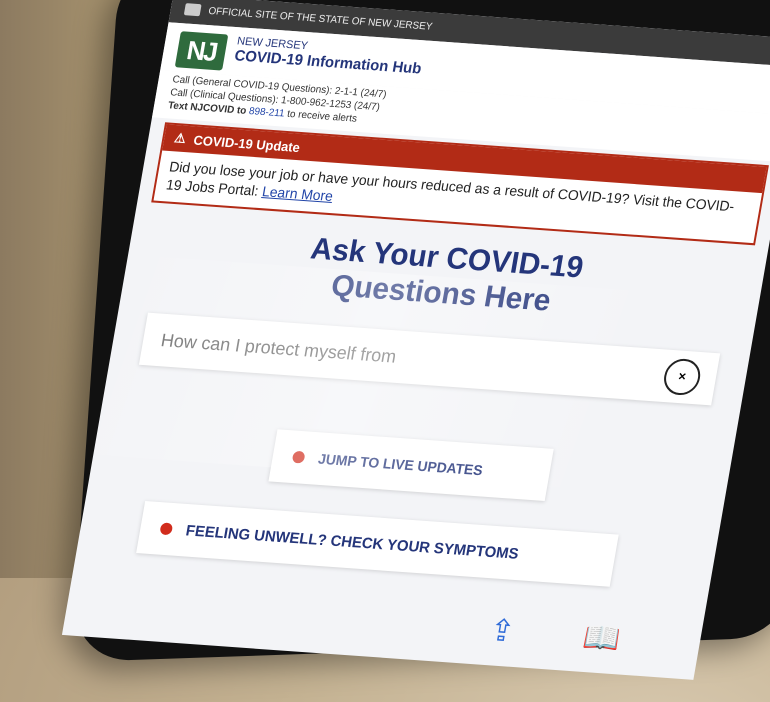 The width and height of the screenshot is (770, 702). What do you see at coordinates (502, 630) in the screenshot?
I see `share-icon: ⇪` at bounding box center [502, 630].